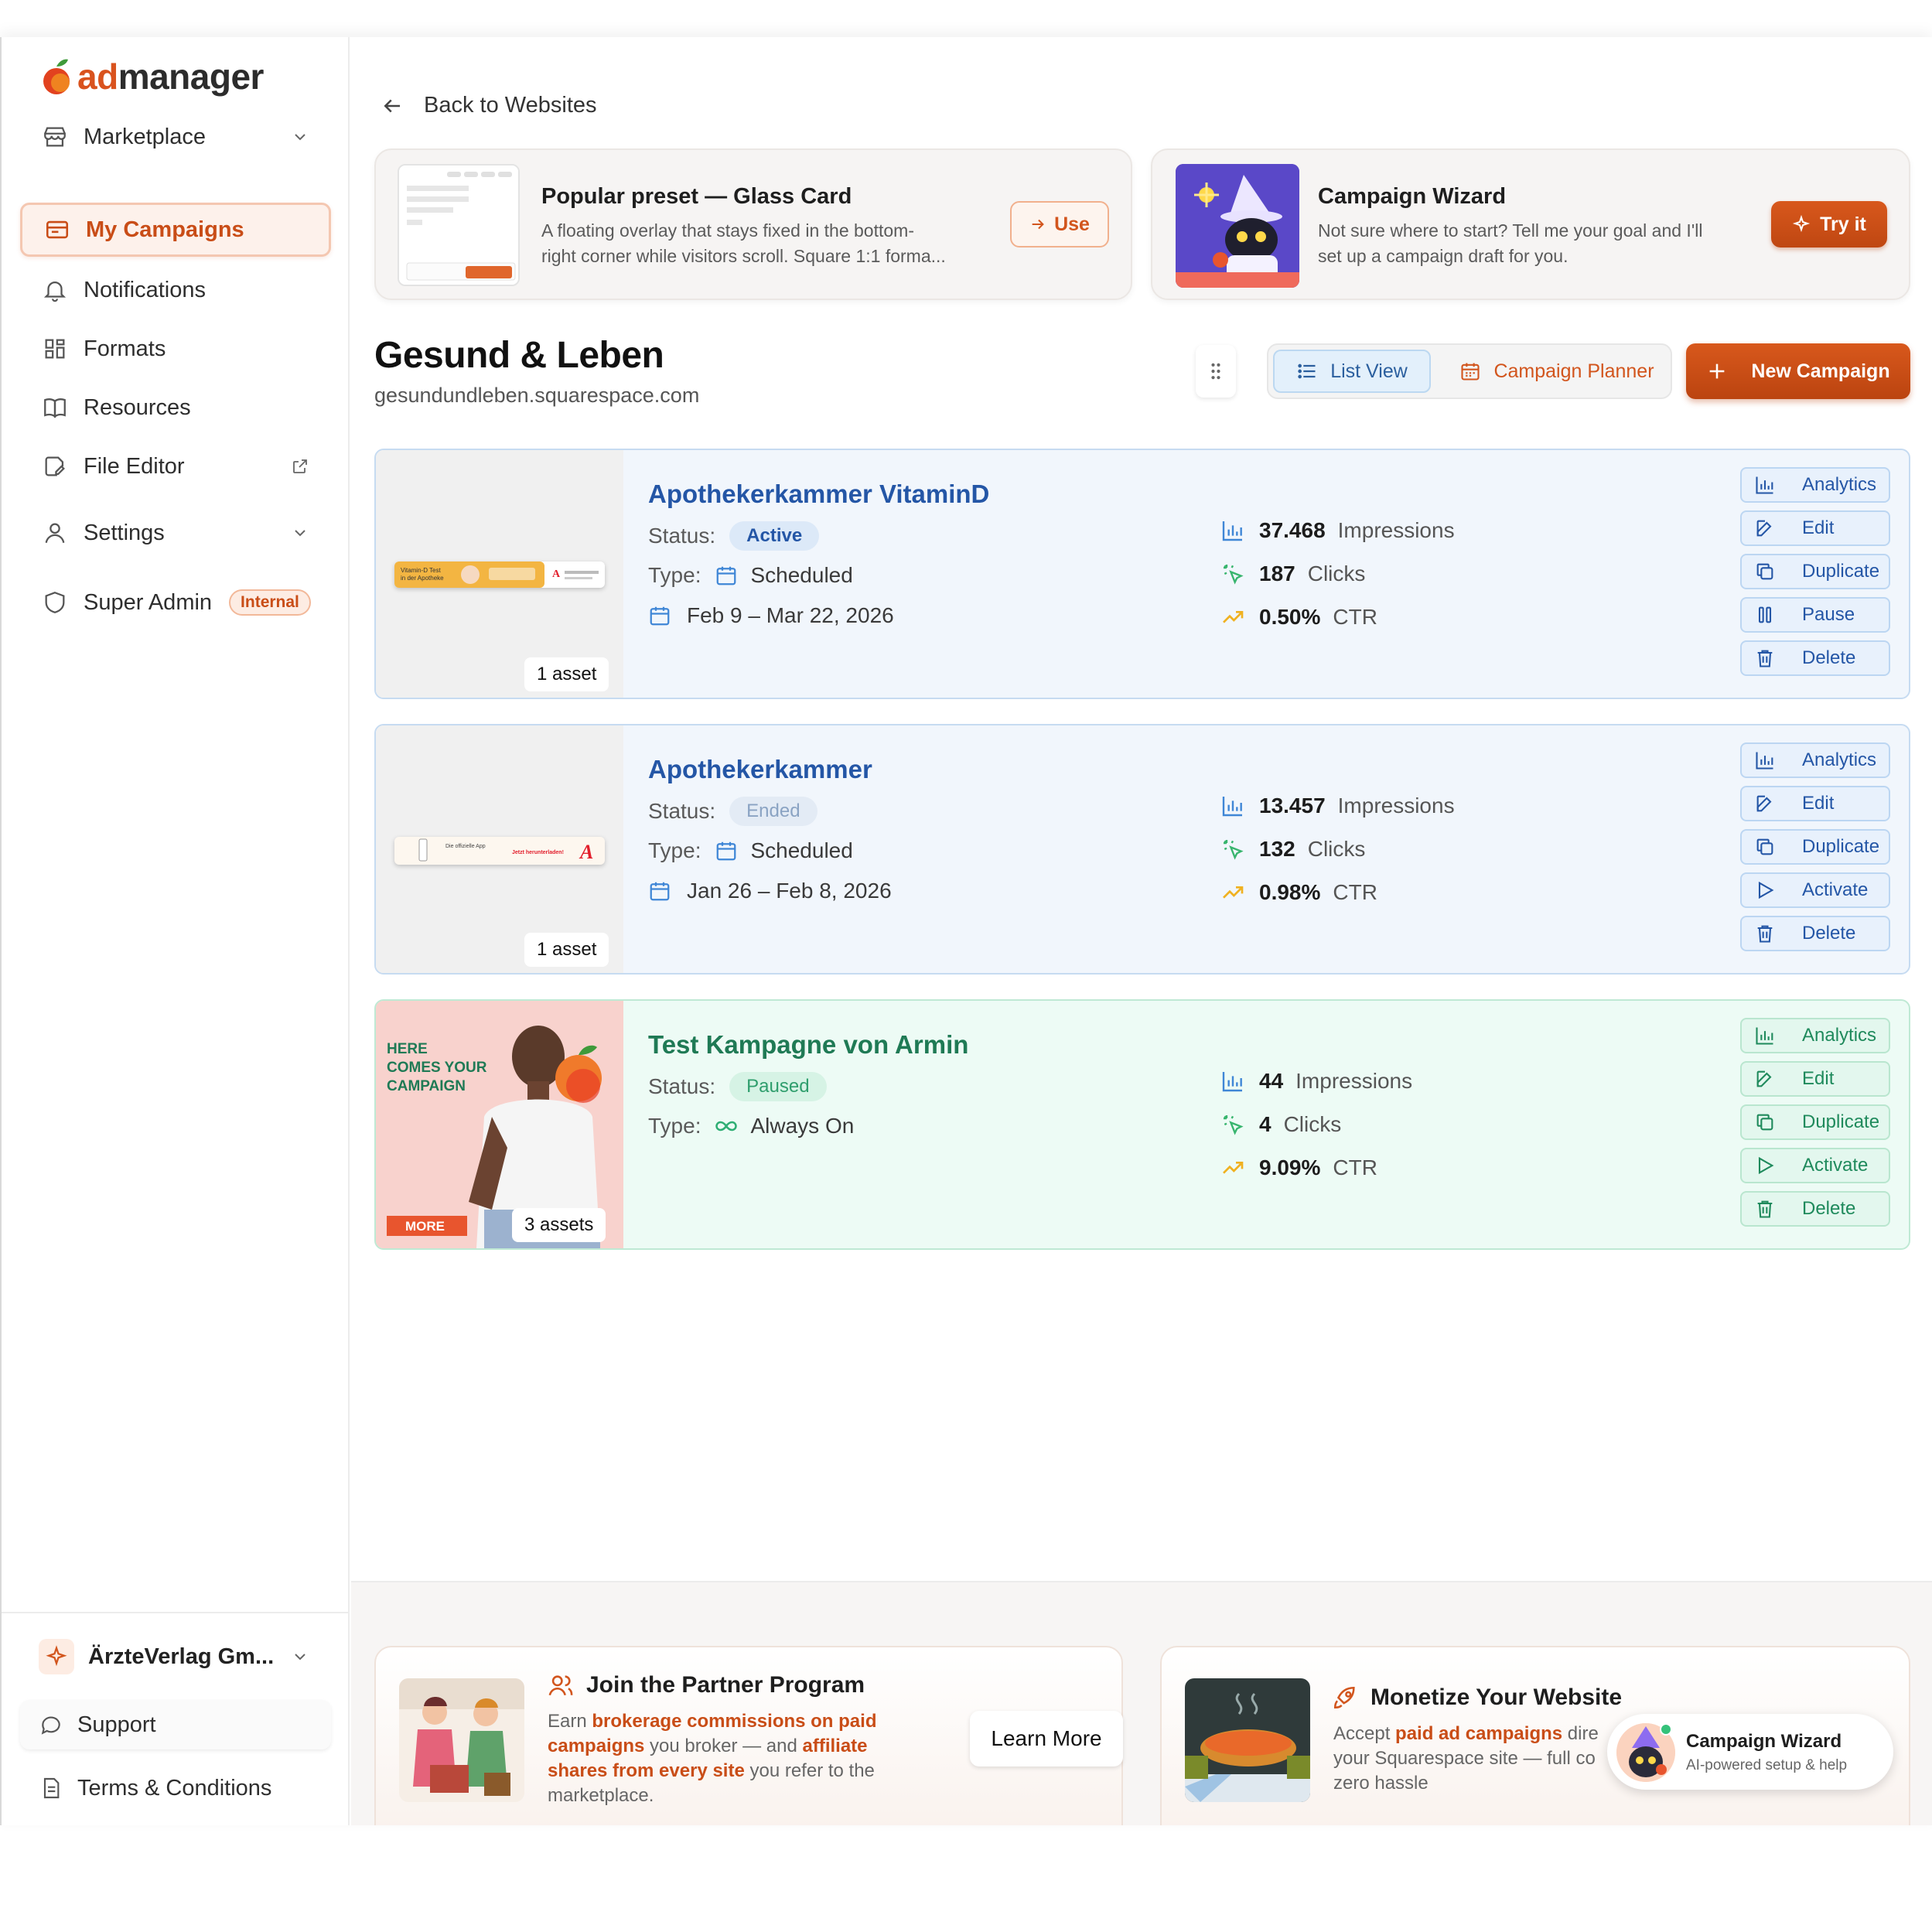  What do you see at coordinates (586, 852) in the screenshot?
I see `svg-text: A` at bounding box center [586, 852].